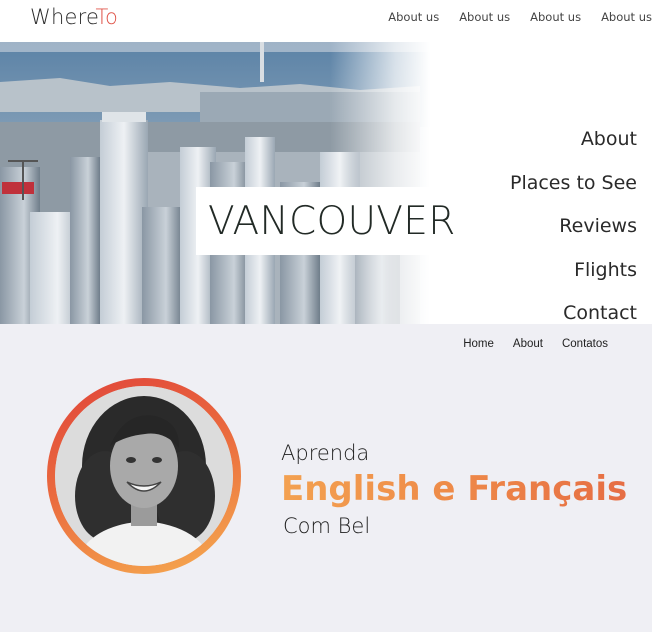 The height and width of the screenshot is (632, 652). I want to click on woman-portrait-image, so click(144, 476).